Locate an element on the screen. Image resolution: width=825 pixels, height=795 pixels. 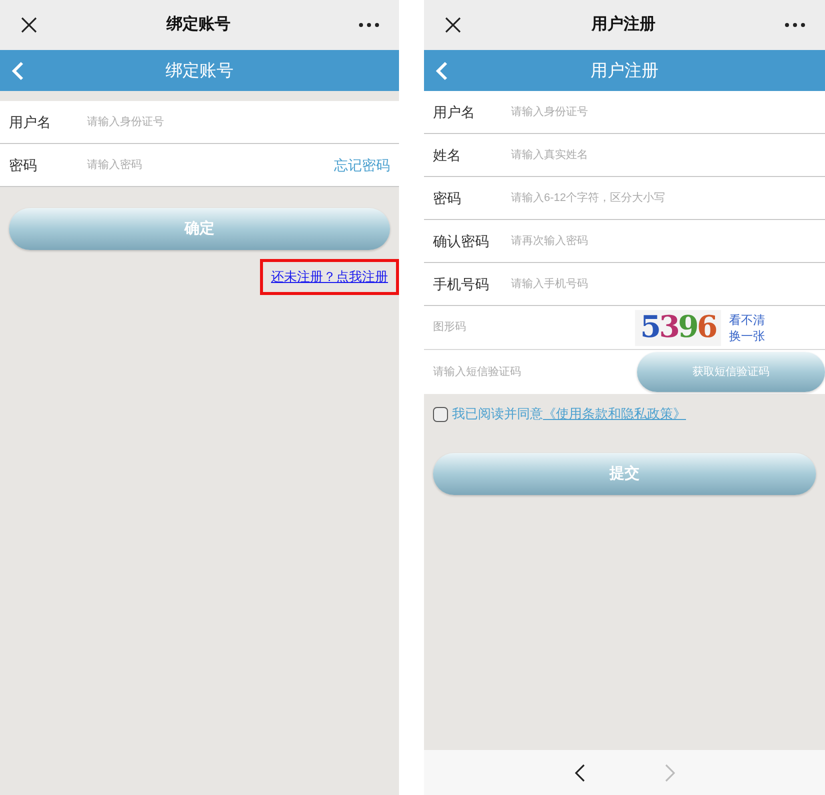
get-sms-code-button: 获取短信验证码 is located at coordinates (731, 372).